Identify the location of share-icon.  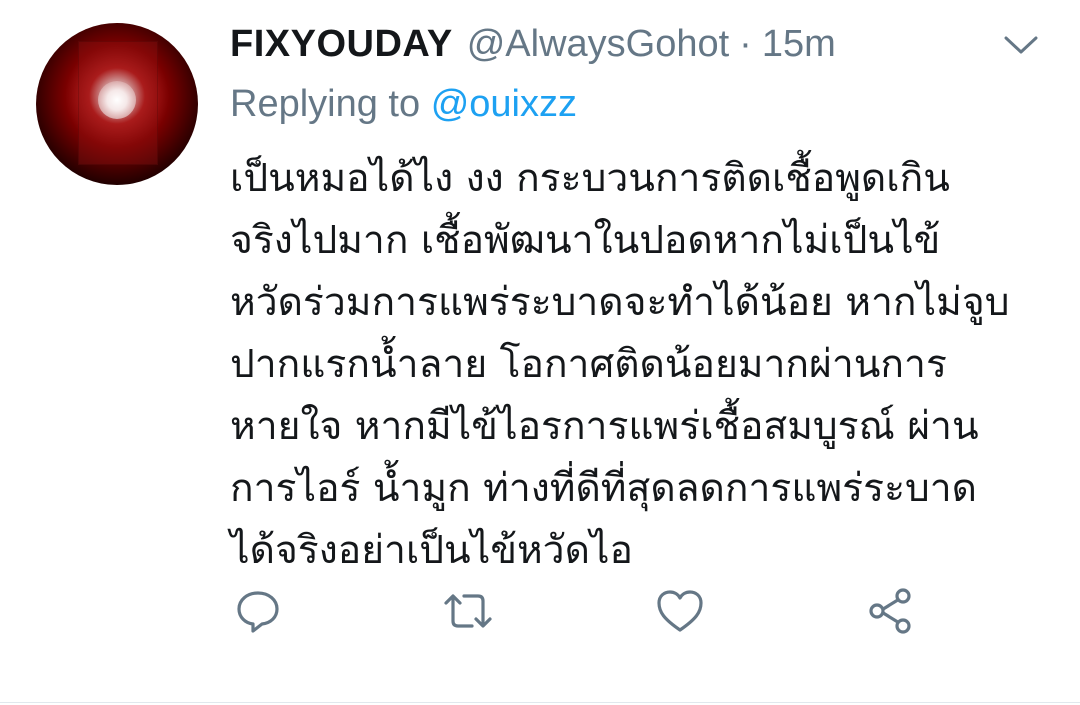
(890, 613).